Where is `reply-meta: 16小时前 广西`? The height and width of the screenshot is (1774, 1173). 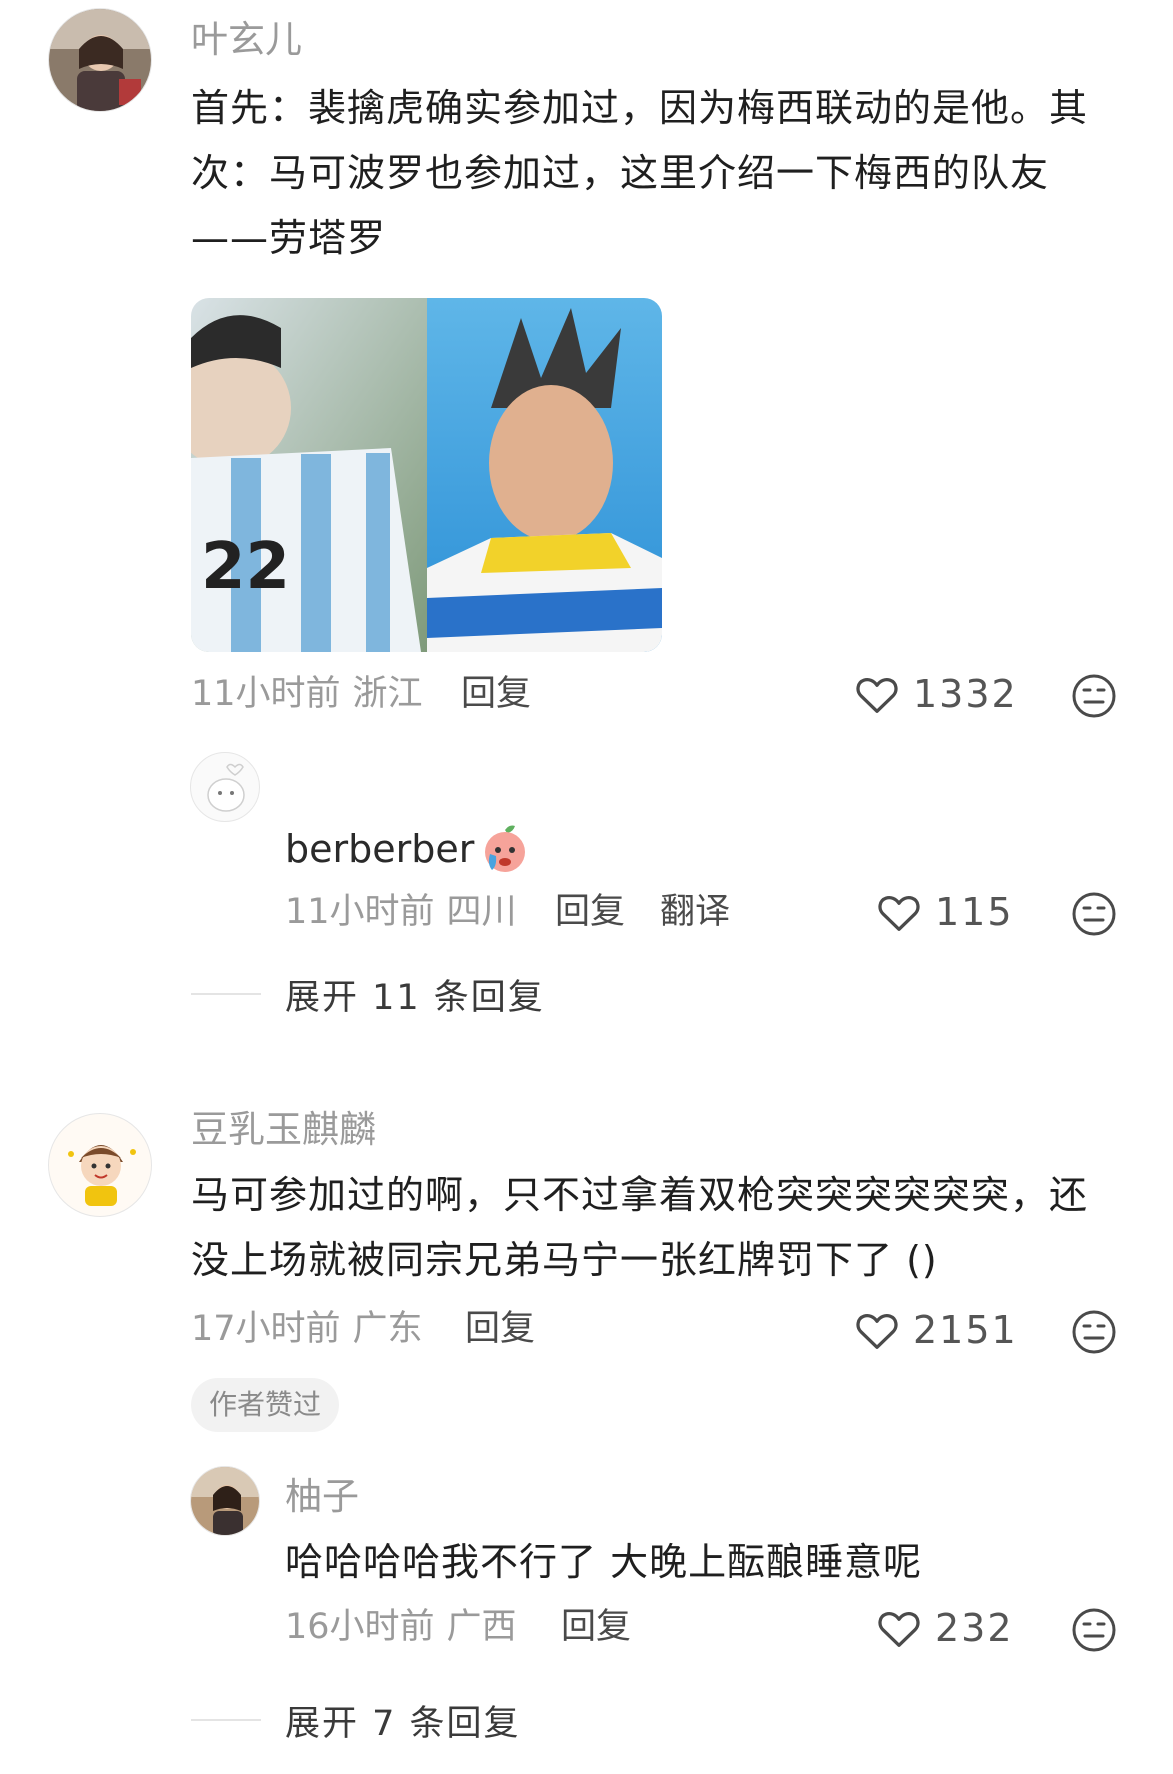
reply-meta: 16小时前 广西 is located at coordinates (401, 1627).